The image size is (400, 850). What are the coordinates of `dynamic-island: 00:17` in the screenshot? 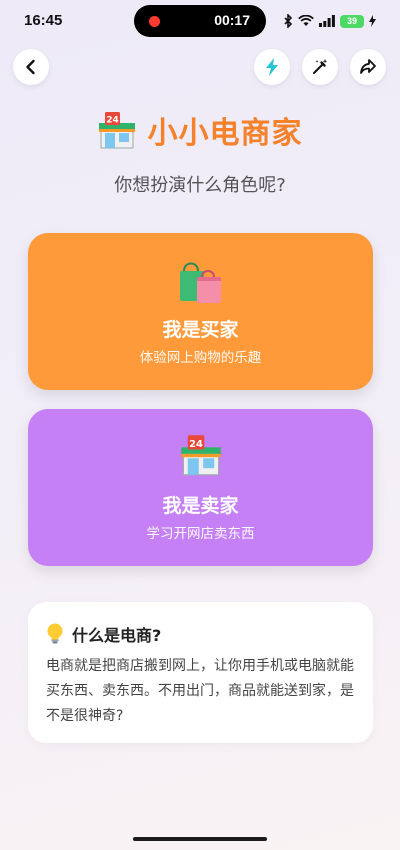 It's located at (200, 21).